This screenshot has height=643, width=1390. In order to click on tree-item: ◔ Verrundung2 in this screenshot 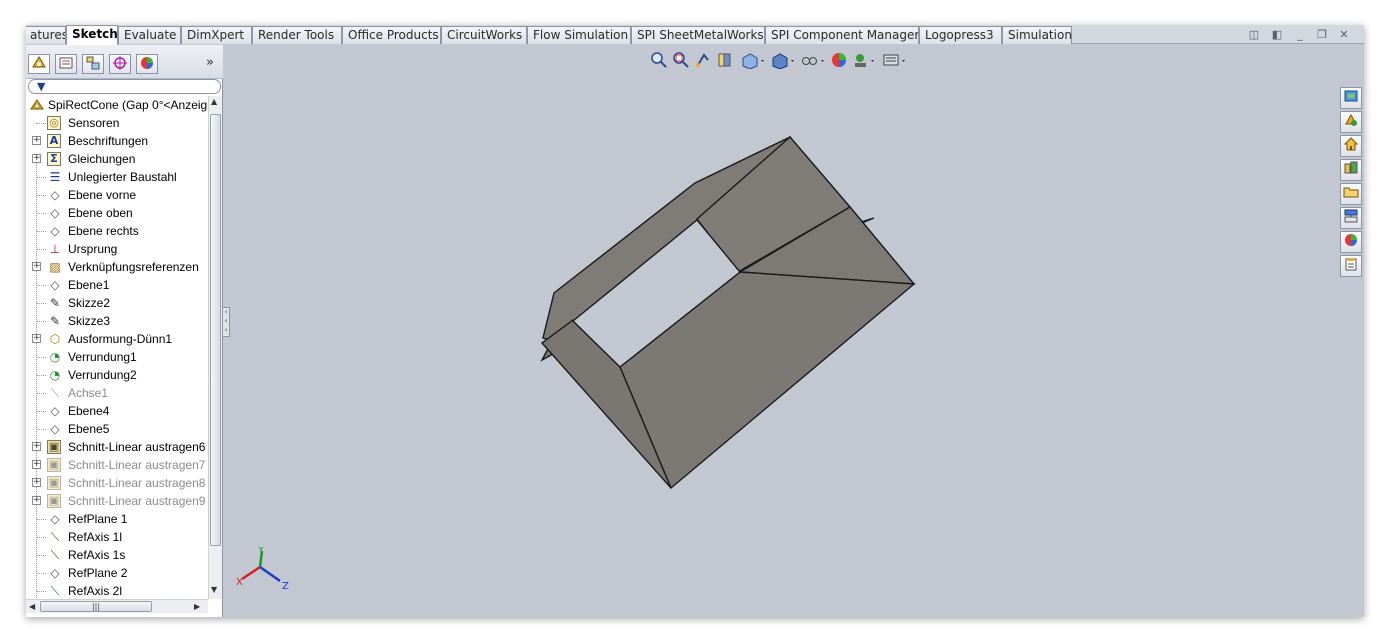, I will do `click(117, 375)`.